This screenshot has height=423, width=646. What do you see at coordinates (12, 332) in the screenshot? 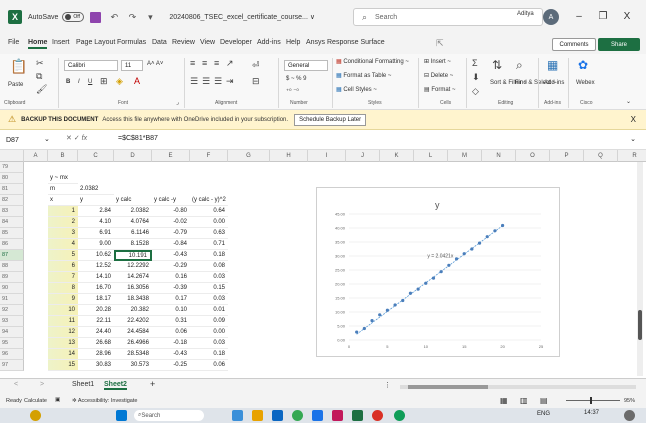
I see `row-header-94: 94` at bounding box center [12, 332].